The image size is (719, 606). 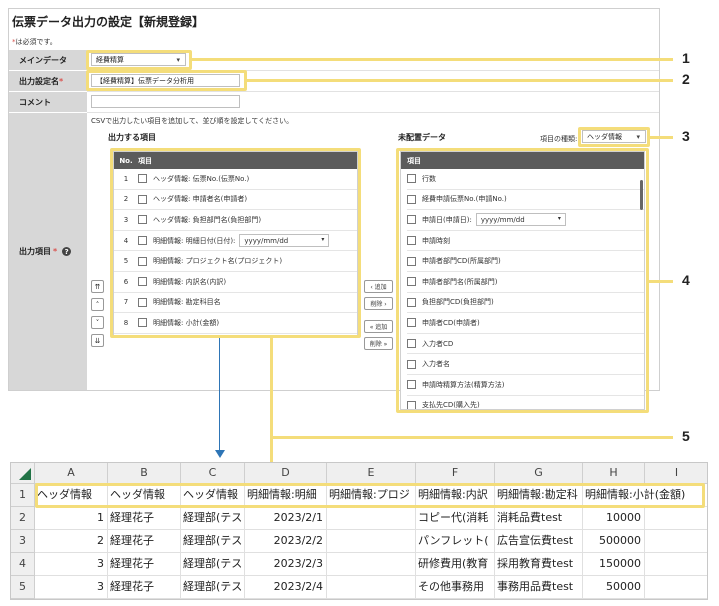 I want to click on add-all-button: « 追加, so click(x=378, y=326).